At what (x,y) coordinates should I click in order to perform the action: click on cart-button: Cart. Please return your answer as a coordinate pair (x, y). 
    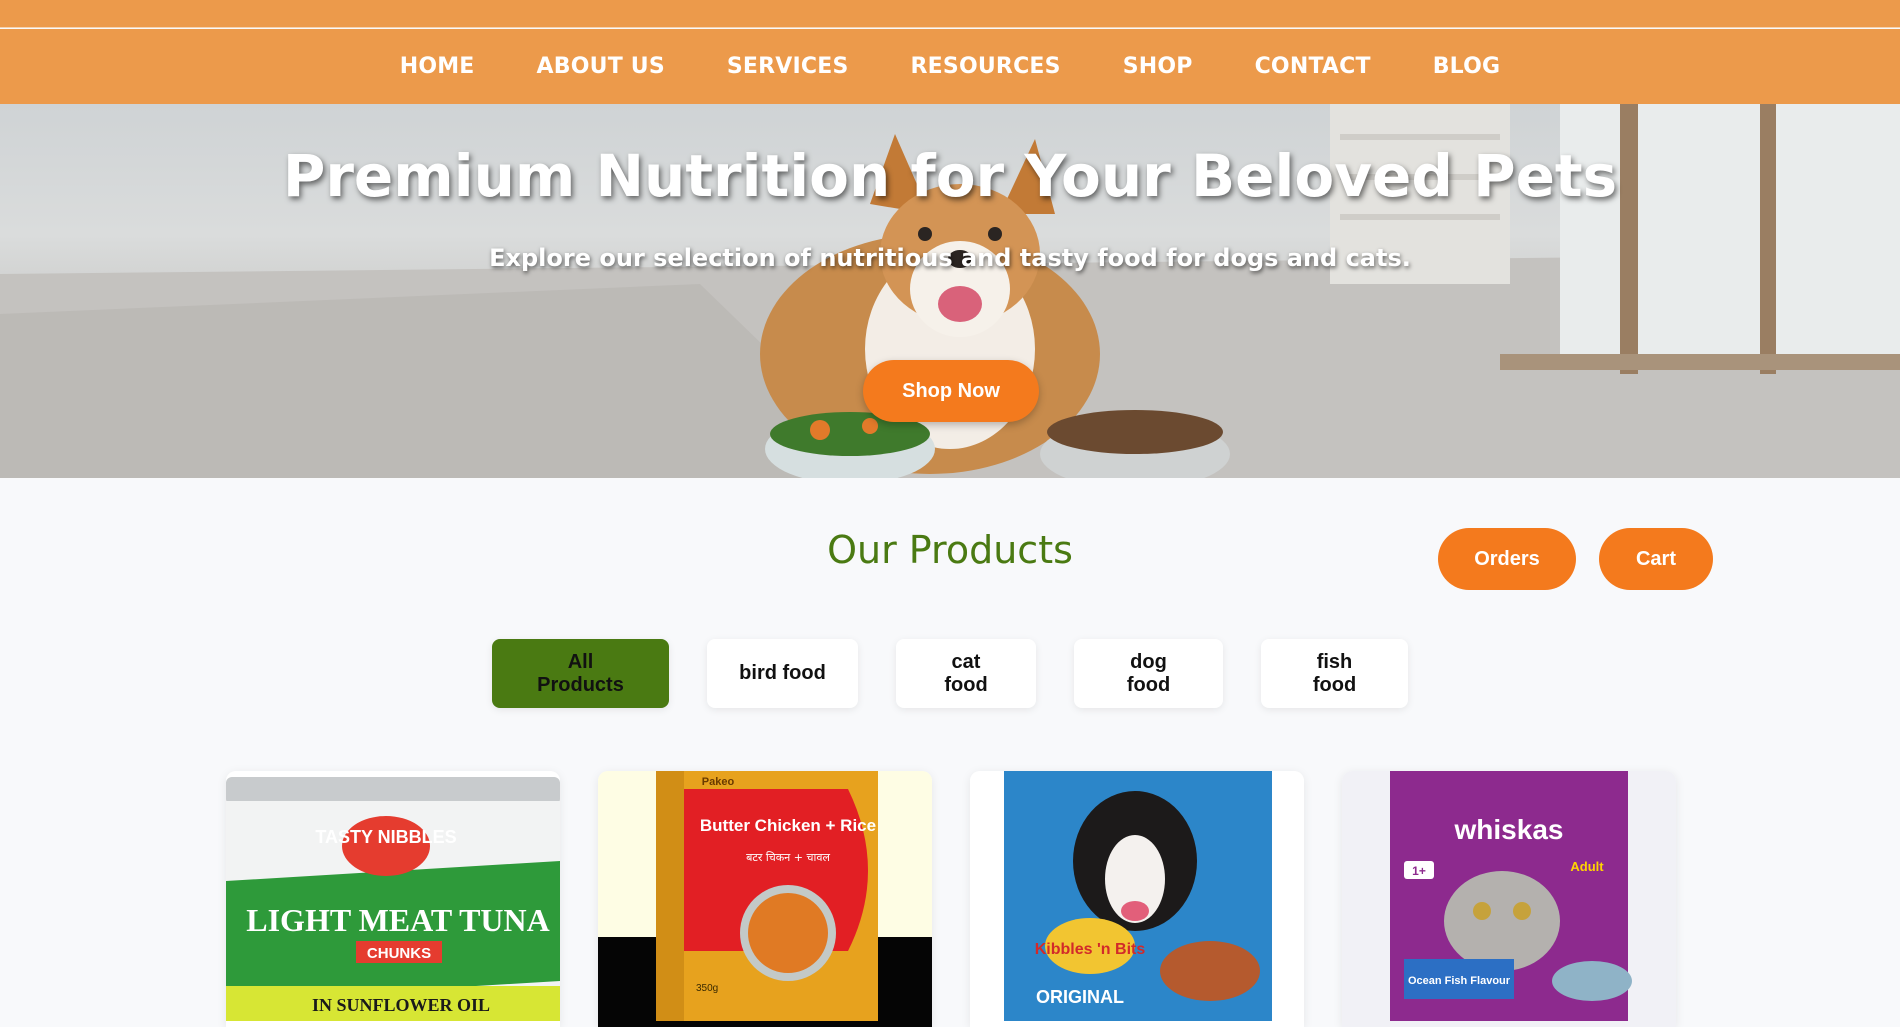
    Looking at the image, I should click on (1656, 559).